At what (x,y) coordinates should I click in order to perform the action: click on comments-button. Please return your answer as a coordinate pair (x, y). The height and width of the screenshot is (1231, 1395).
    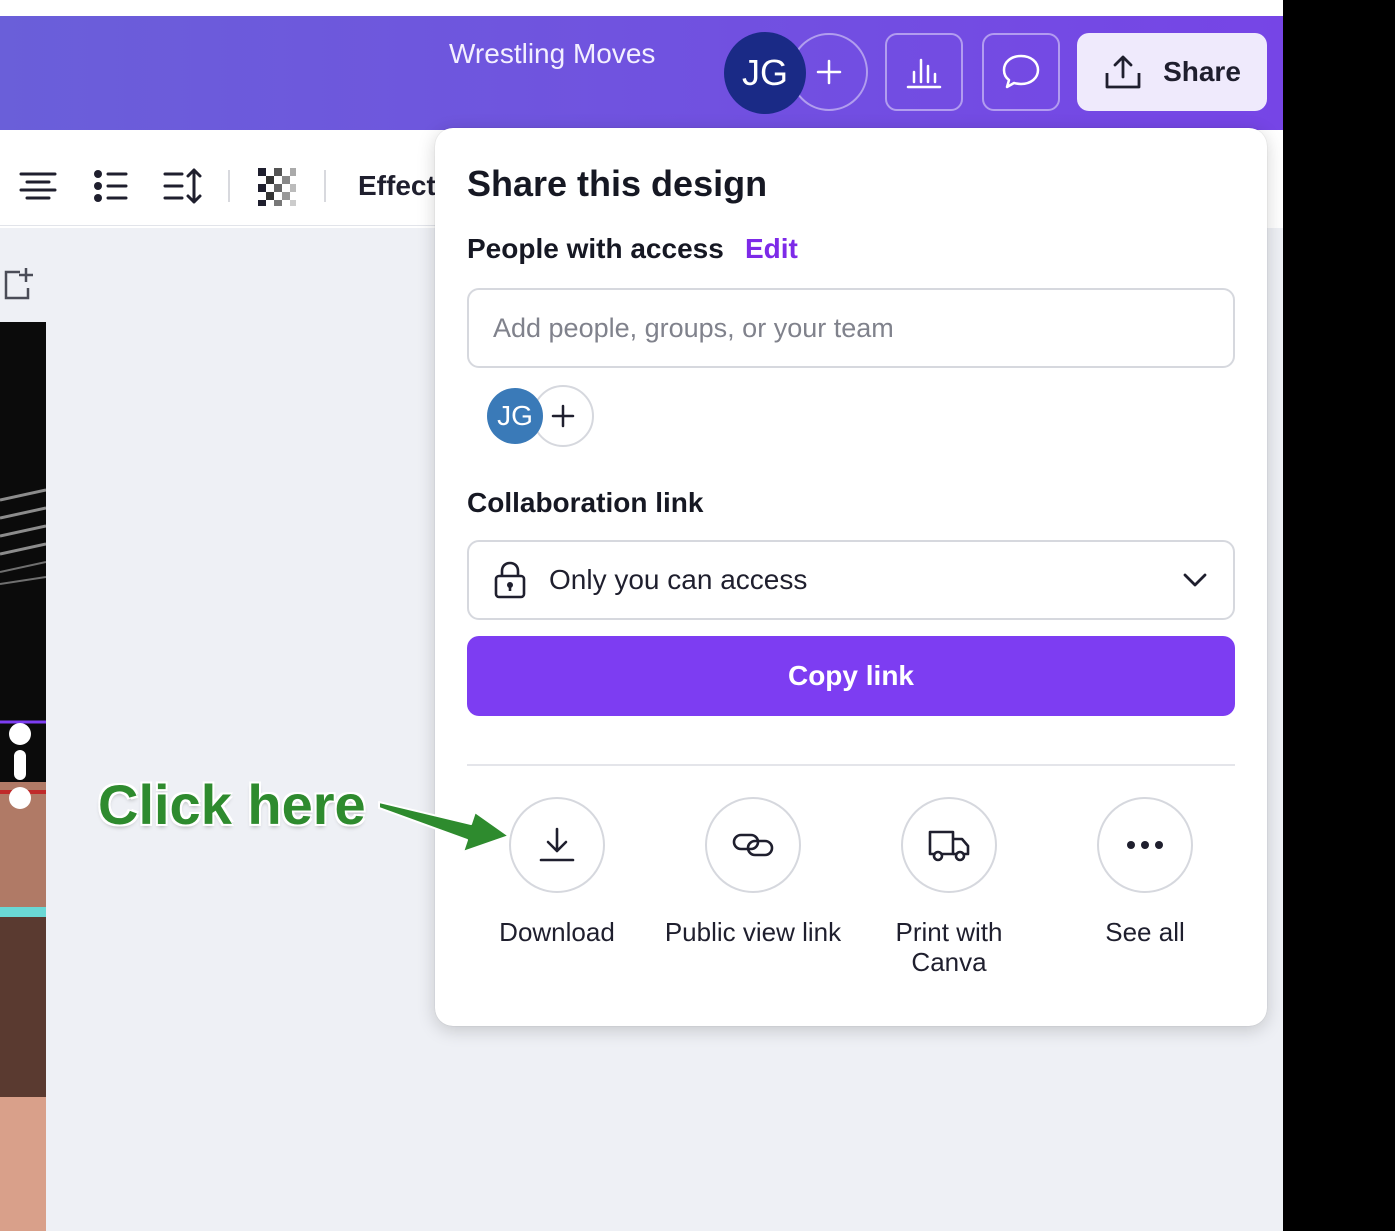
    Looking at the image, I should click on (1021, 72).